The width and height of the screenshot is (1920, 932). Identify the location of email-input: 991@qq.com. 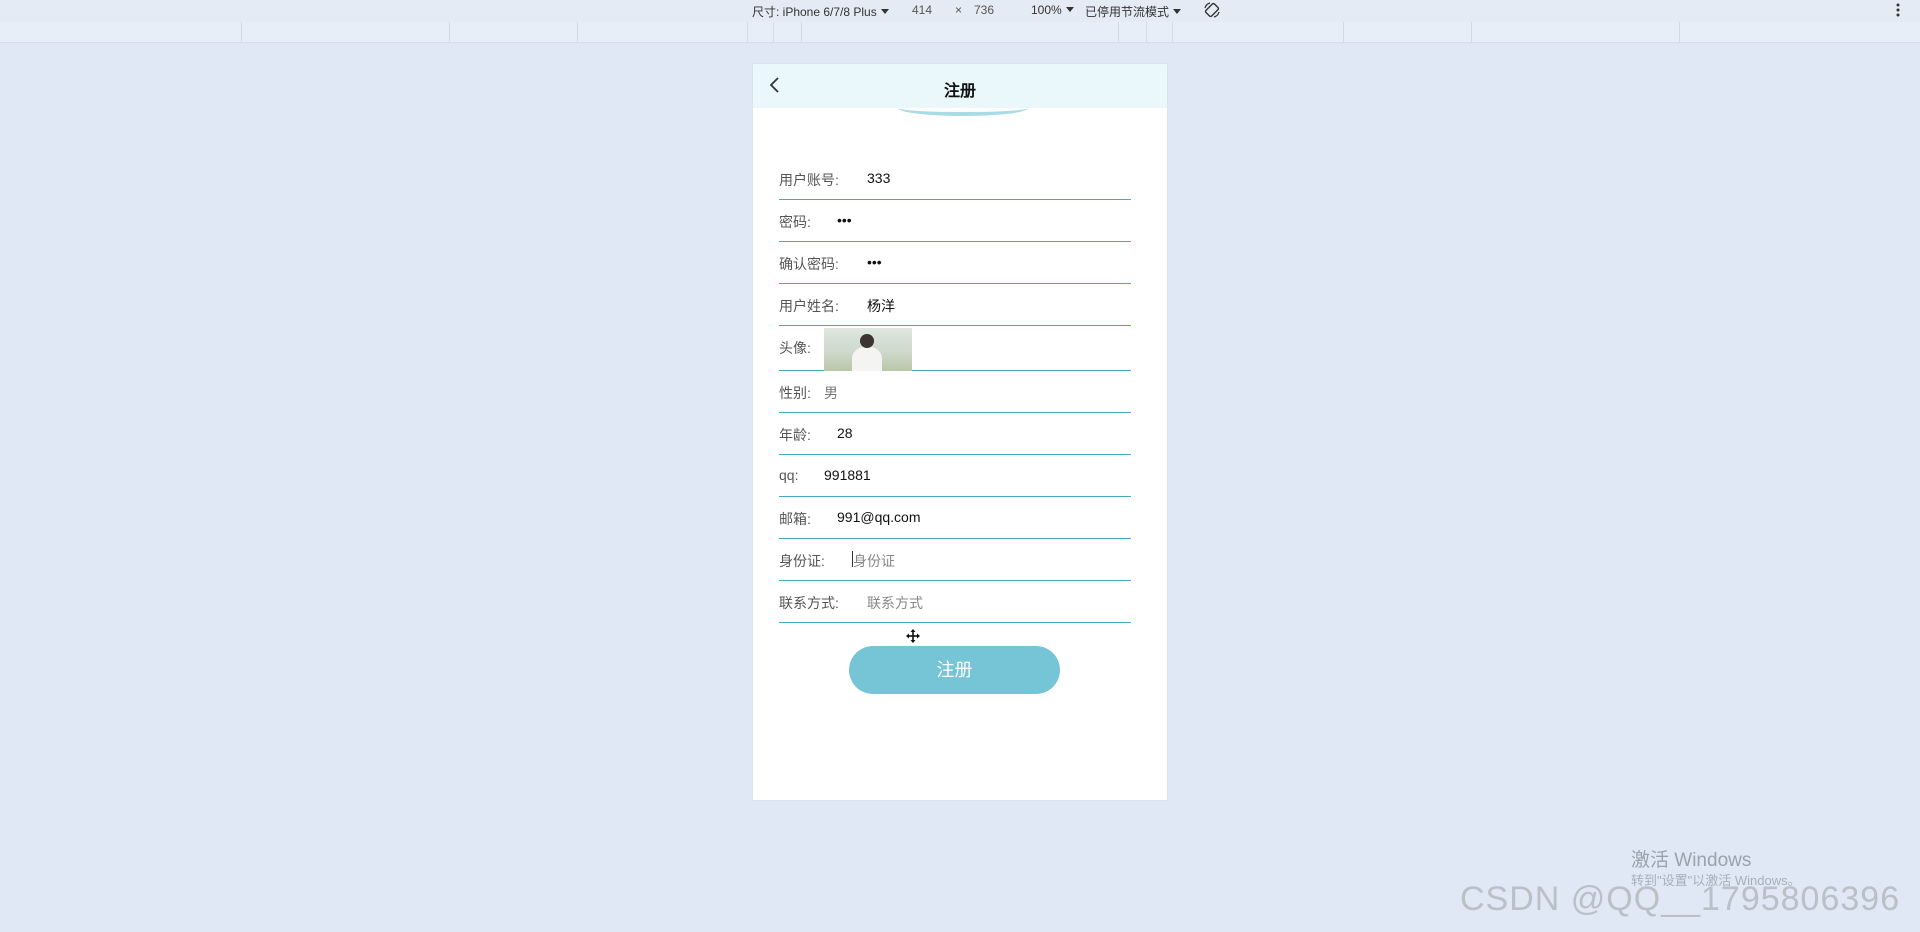
(878, 517).